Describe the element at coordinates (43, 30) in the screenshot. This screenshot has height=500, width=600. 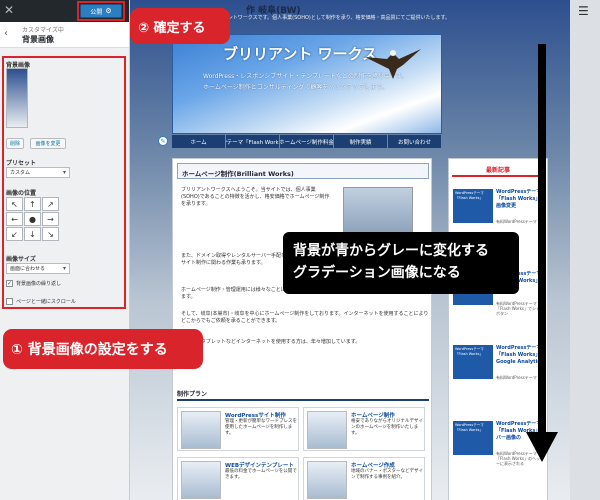
I see `breadcrumb: カスタマイズ中` at that location.